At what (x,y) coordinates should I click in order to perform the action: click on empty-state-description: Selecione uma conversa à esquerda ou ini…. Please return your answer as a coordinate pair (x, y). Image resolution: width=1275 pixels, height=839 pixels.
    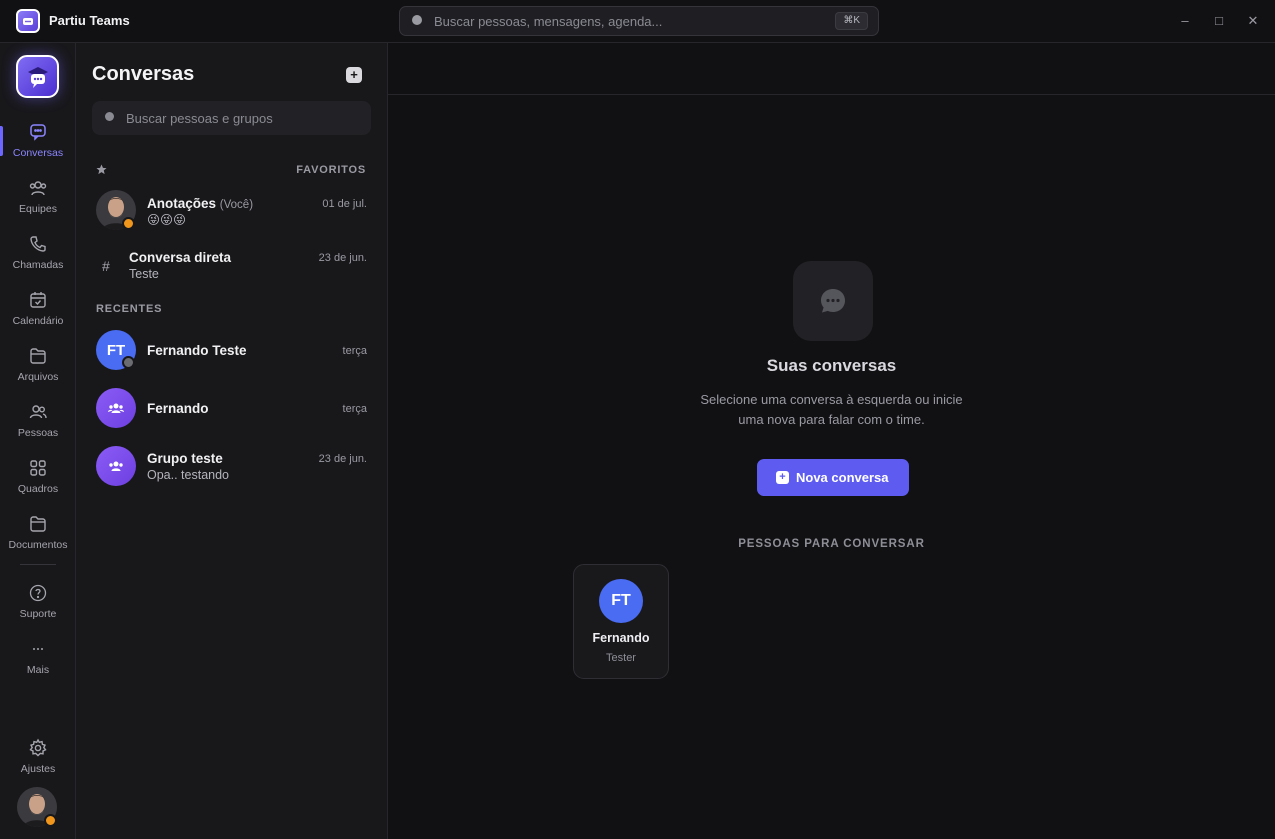
    Looking at the image, I should click on (831, 410).